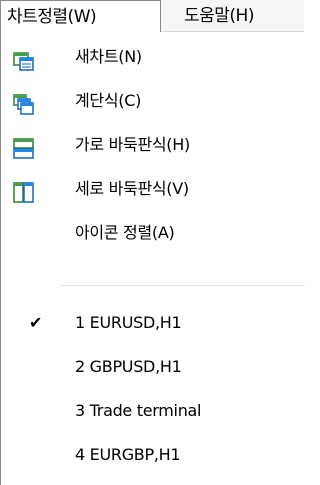 This screenshot has height=485, width=320. I want to click on menubar: 차트정렬(W) 도움말(H), so click(152, 16).